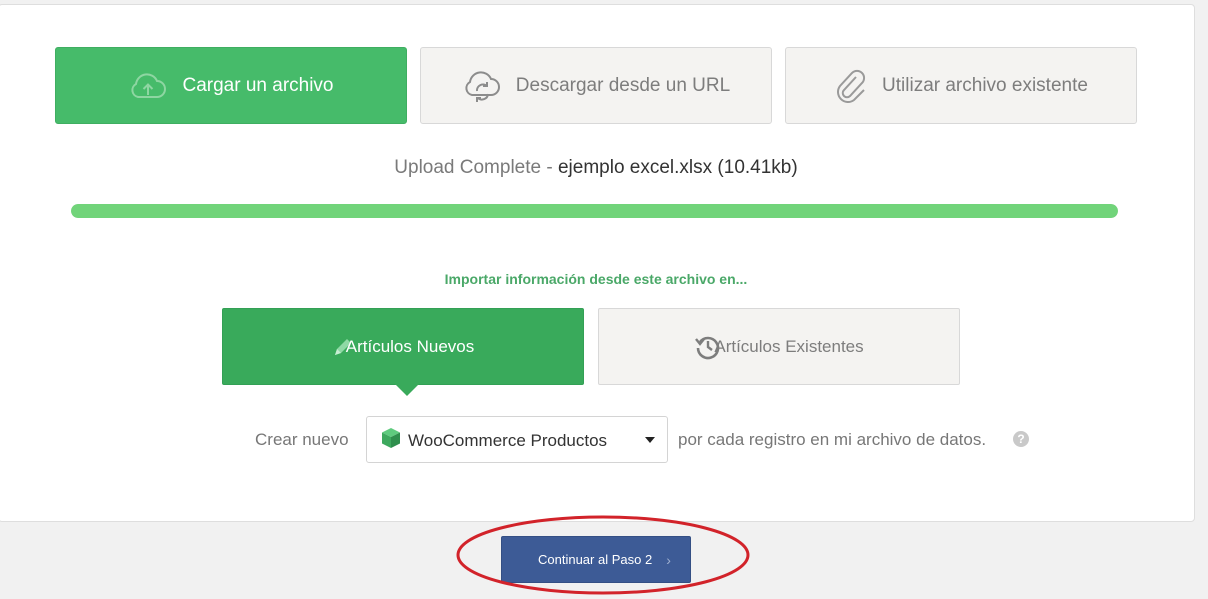 This screenshot has height=599, width=1208. I want to click on tab-upload-file: Cargar un archivo, so click(231, 85).